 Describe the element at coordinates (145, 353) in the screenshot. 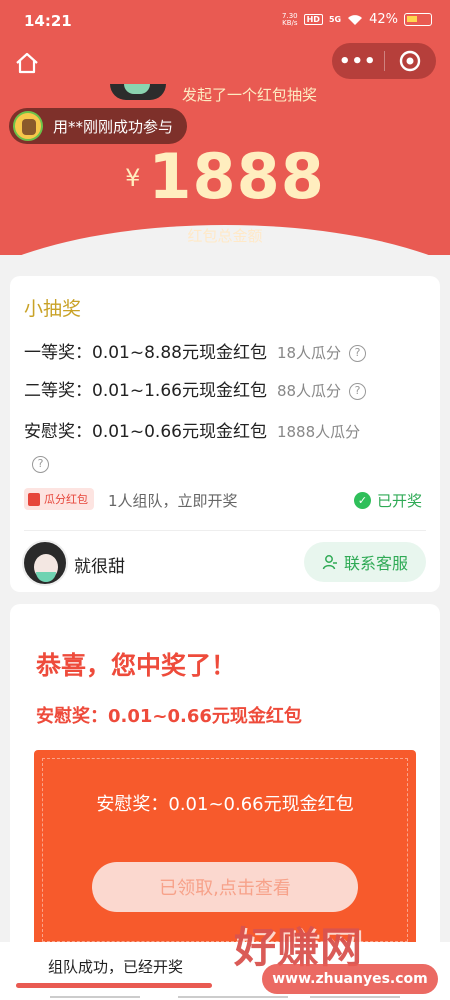

I see `prize-name: 一等奖：0.01~8.88元现金红包` at that location.